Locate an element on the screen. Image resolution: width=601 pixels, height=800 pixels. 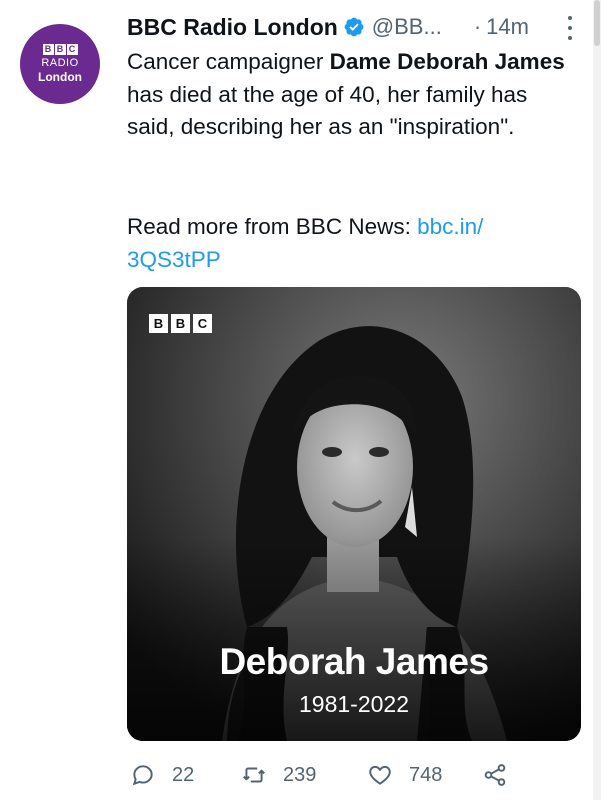
media-caption-years: 1981-2022 is located at coordinates (354, 704).